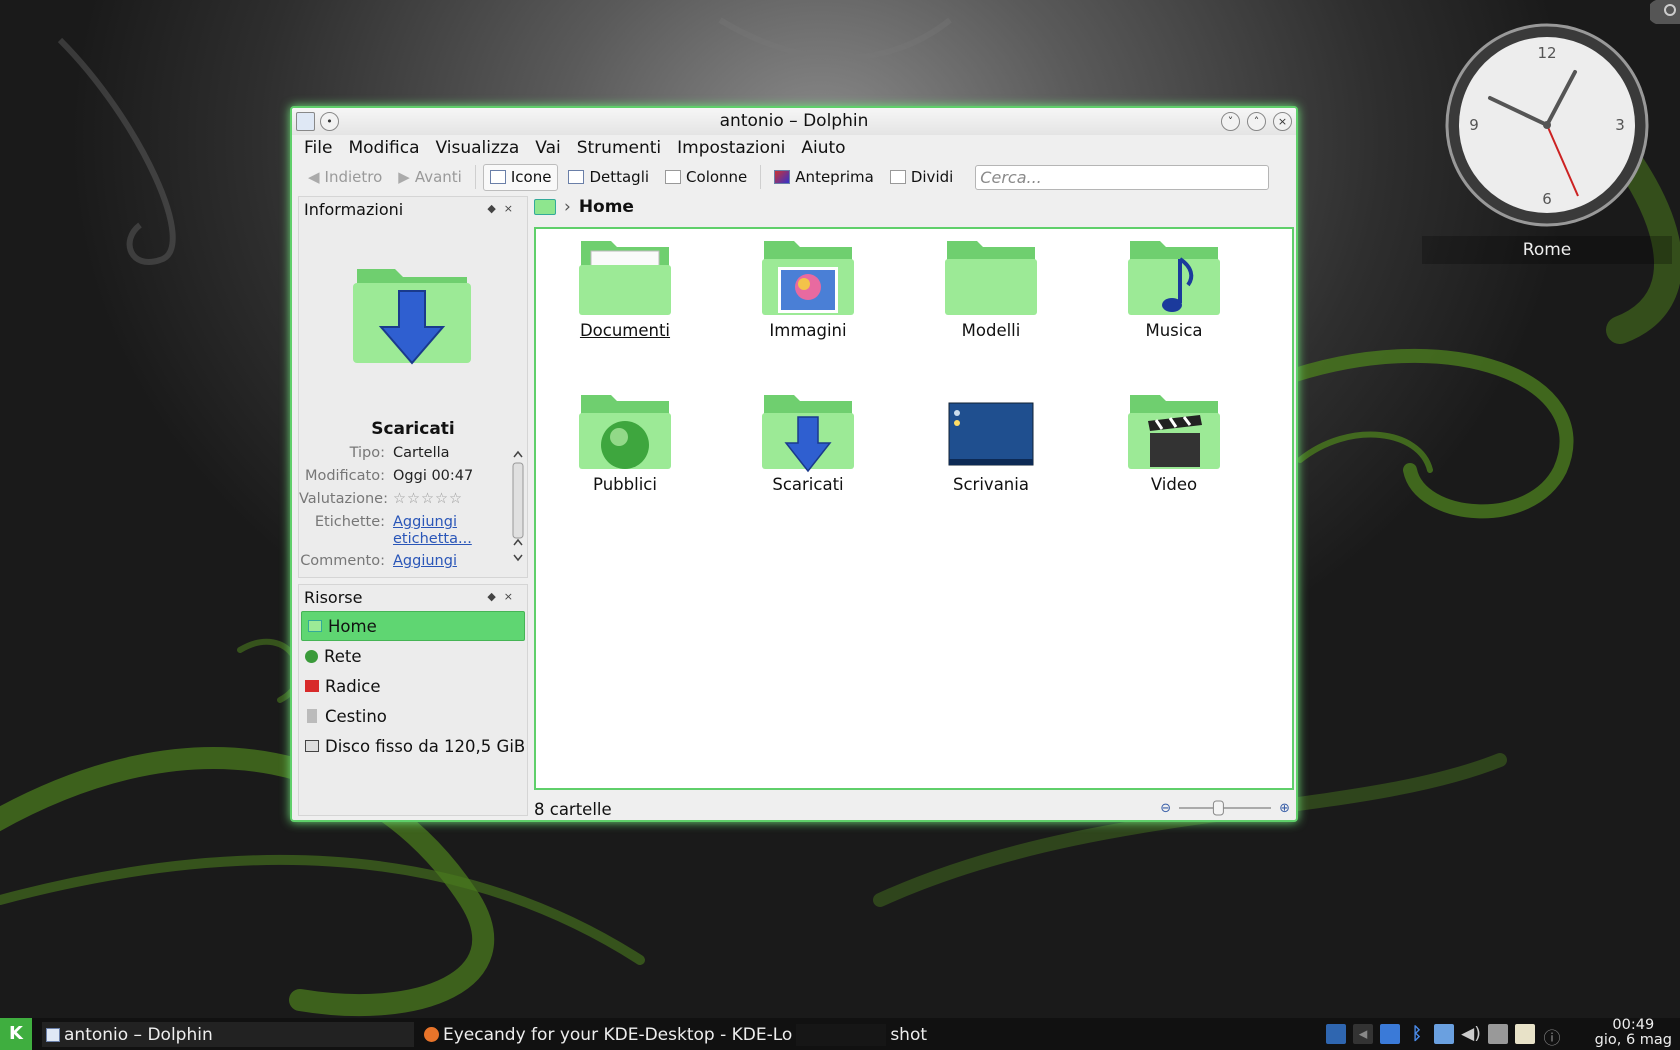  I want to click on zoom-control: ⊖ ⊕, so click(1225, 808).